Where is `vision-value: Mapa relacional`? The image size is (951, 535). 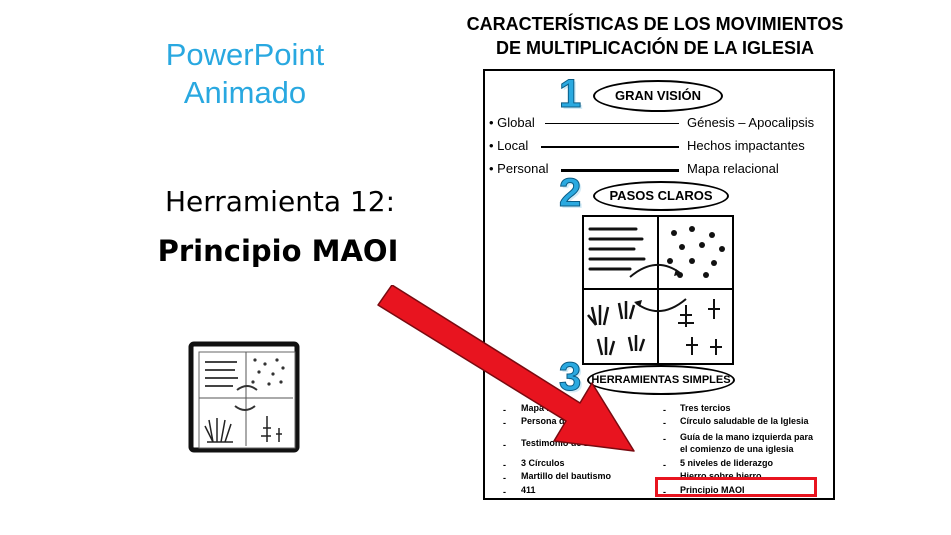
vision-value: Mapa relacional is located at coordinates (733, 168).